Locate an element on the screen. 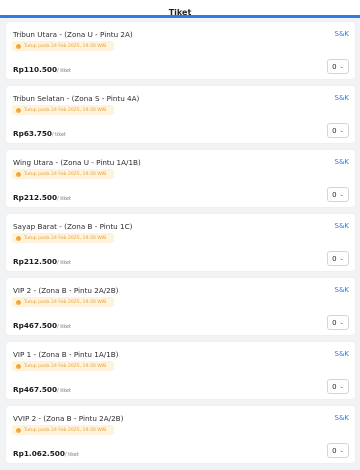 The height and width of the screenshot is (470, 360). price-value: Rp110.500 is located at coordinates (35, 69).